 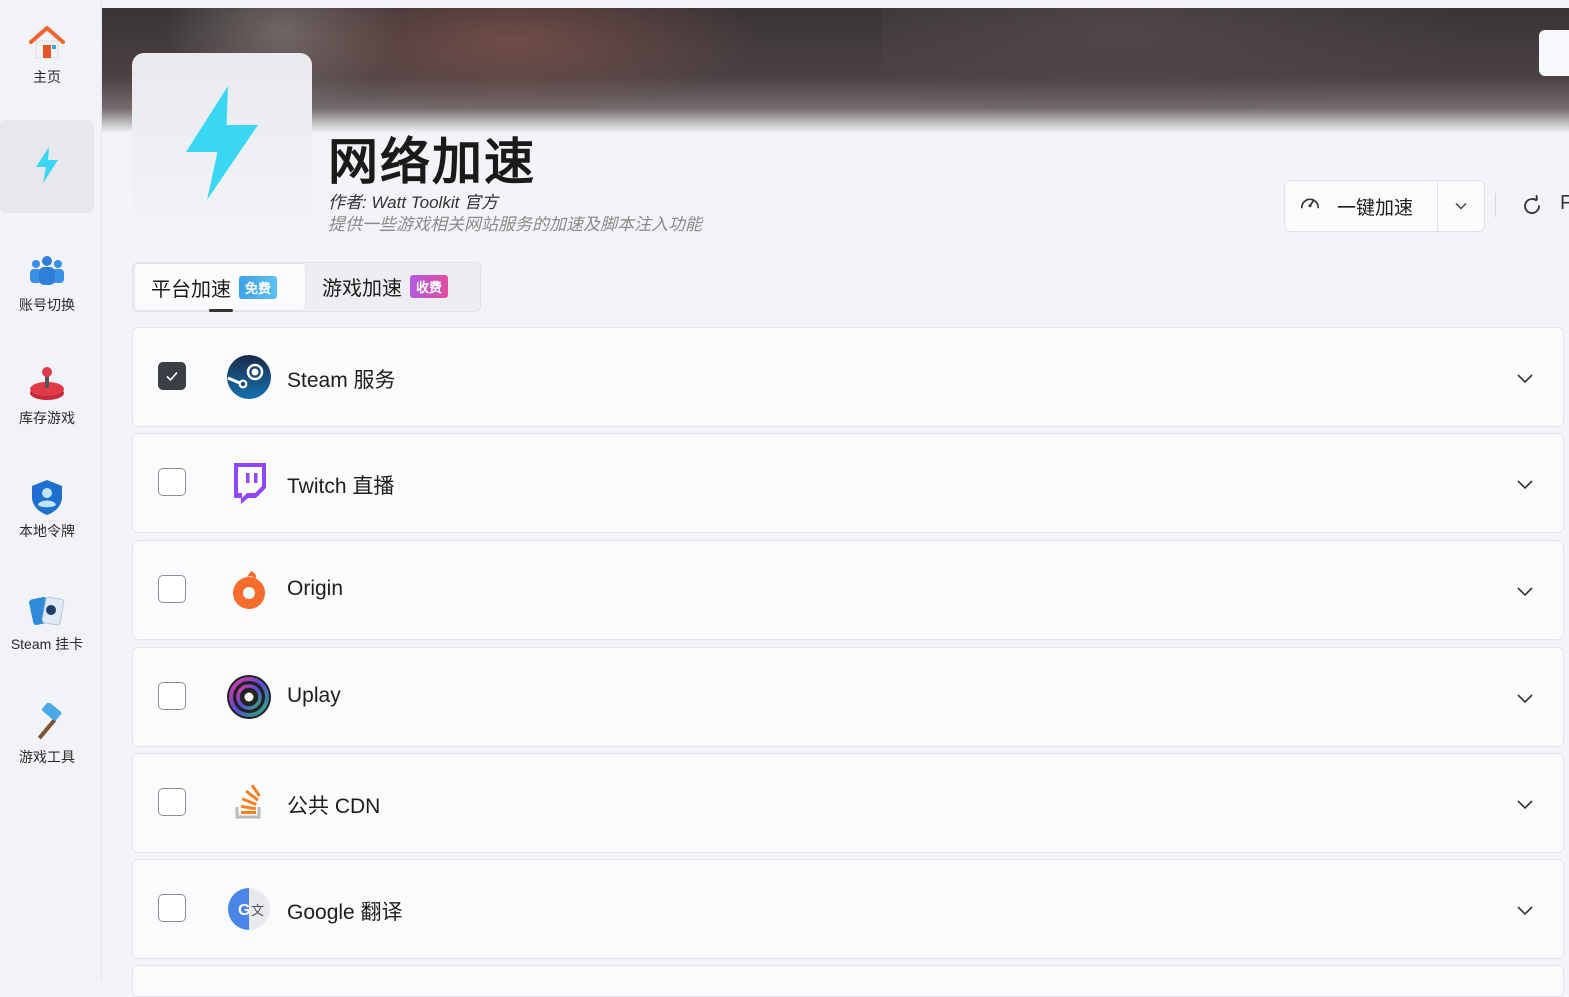 I want to click on sidebar-item-label: 游戏工具, so click(x=47, y=756).